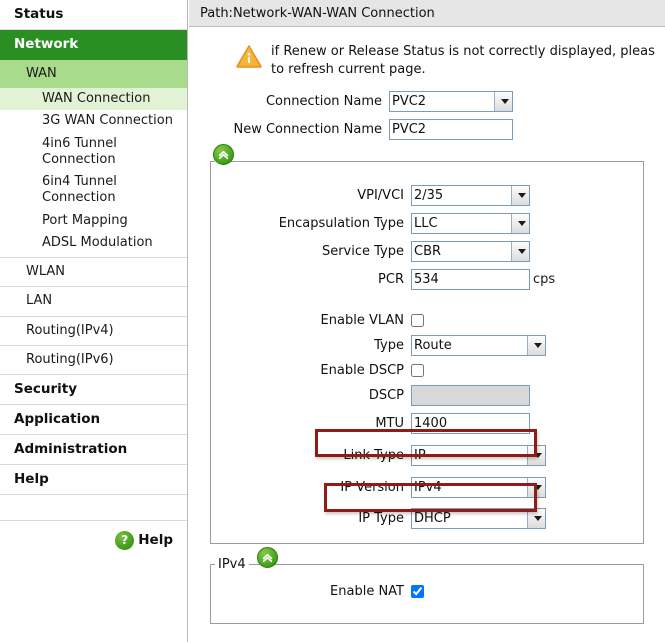 The image size is (665, 642). Describe the element at coordinates (362, 370) in the screenshot. I see `enable-dscp-label: Enable DSCP` at that location.